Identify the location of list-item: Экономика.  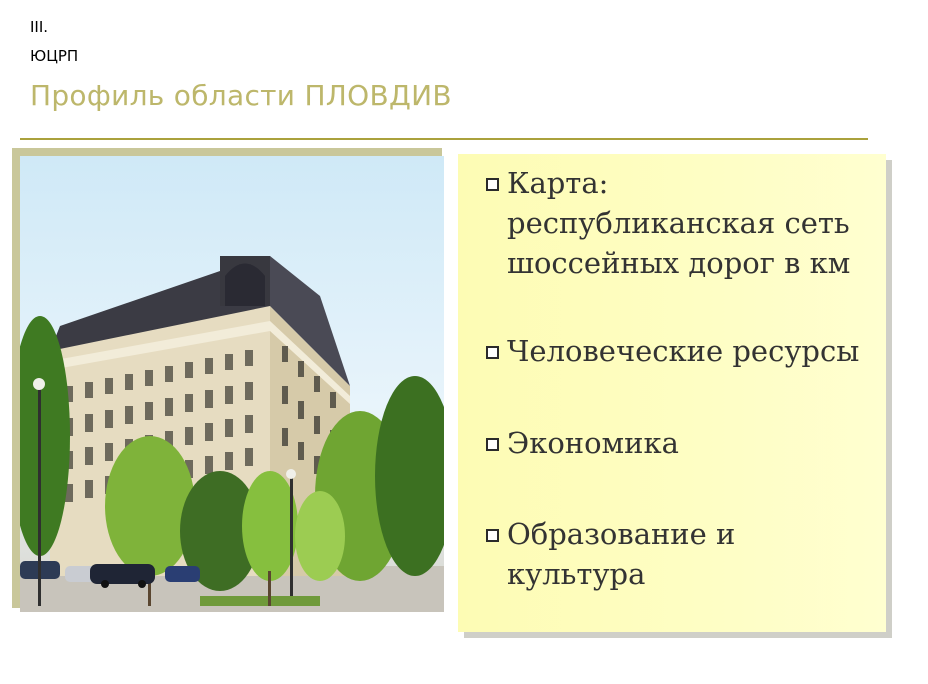
(672, 443).